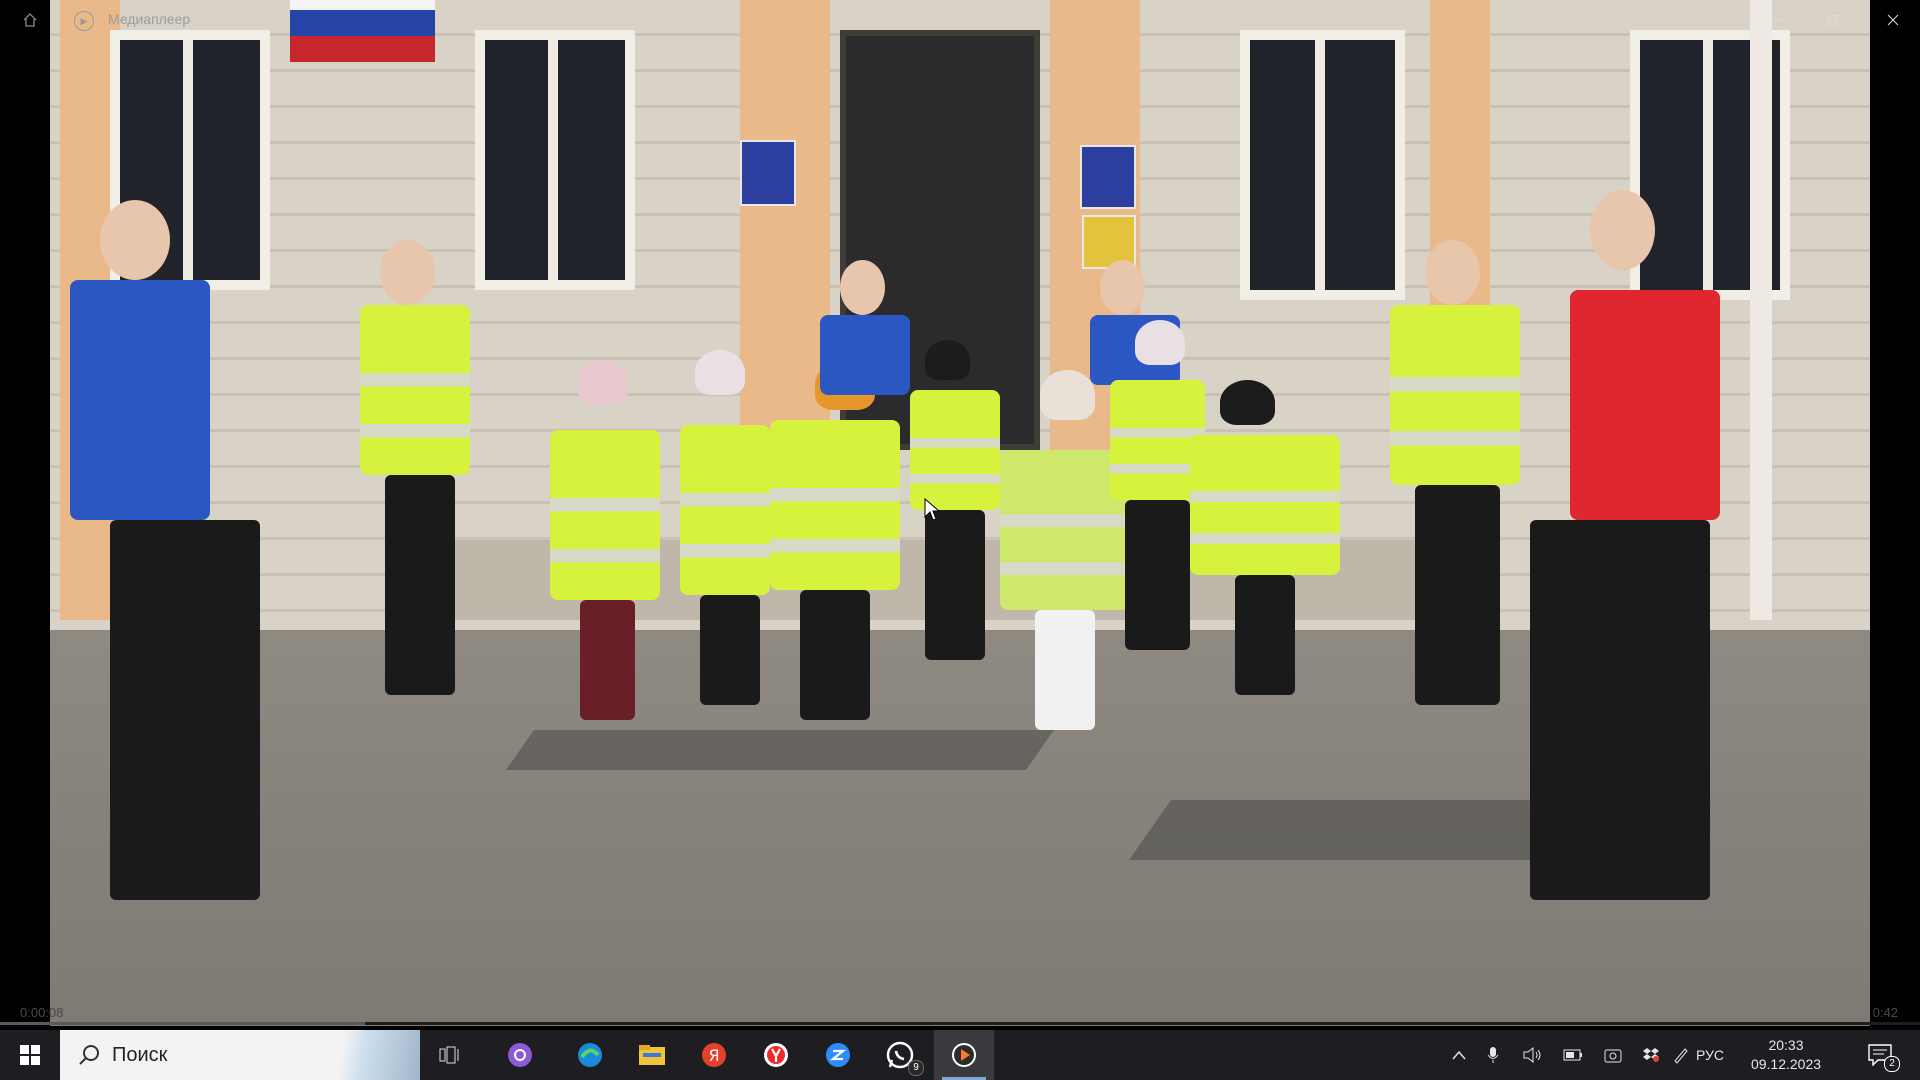 Image resolution: width=1920 pixels, height=1080 pixels. What do you see at coordinates (776, 1055) in the screenshot?
I see `yandex-icon` at bounding box center [776, 1055].